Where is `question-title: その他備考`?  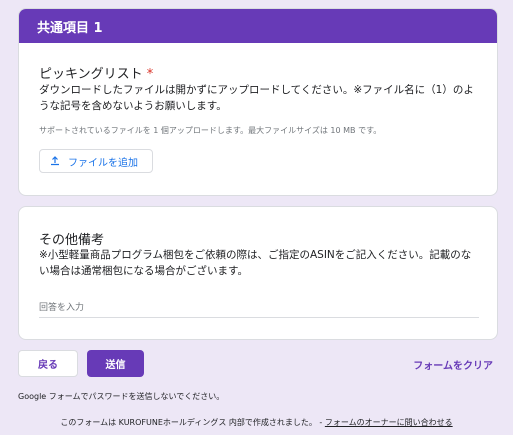 question-title: その他備考 is located at coordinates (71, 238).